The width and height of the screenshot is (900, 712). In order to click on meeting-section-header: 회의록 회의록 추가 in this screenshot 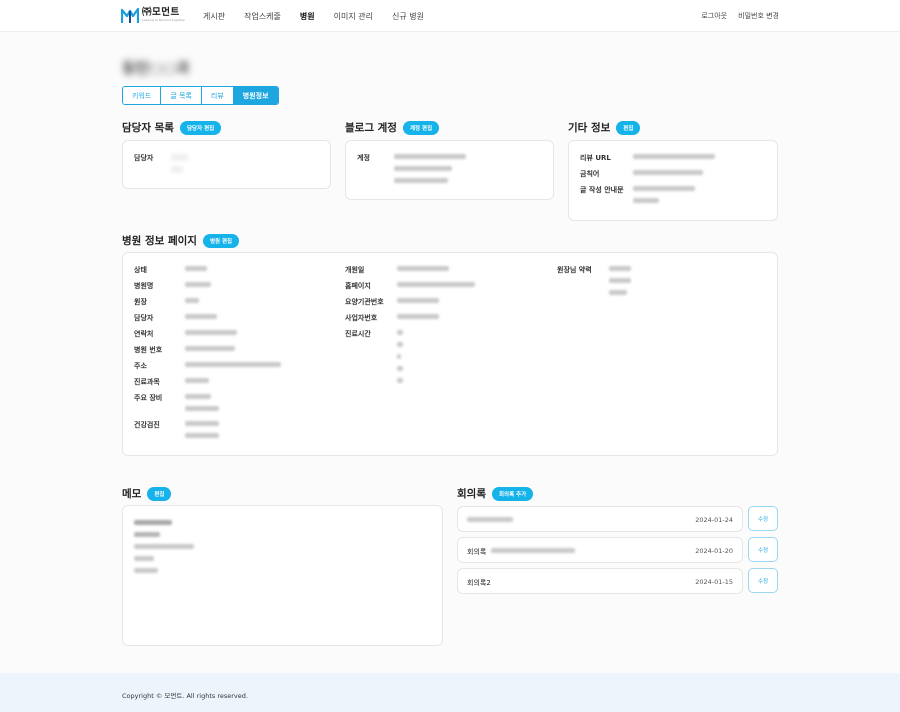, I will do `click(495, 493)`.